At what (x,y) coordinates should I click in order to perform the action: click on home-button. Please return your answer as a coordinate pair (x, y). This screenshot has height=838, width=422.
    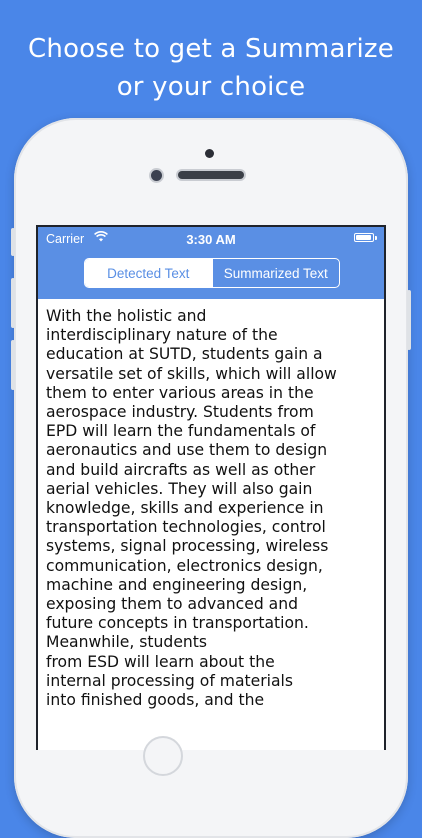
    Looking at the image, I should click on (163, 756).